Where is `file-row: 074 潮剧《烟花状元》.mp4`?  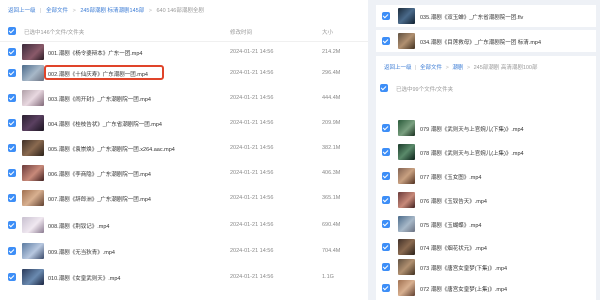
file-row: 074 潮剧《烟花状元》.mp4 is located at coordinates (486, 247).